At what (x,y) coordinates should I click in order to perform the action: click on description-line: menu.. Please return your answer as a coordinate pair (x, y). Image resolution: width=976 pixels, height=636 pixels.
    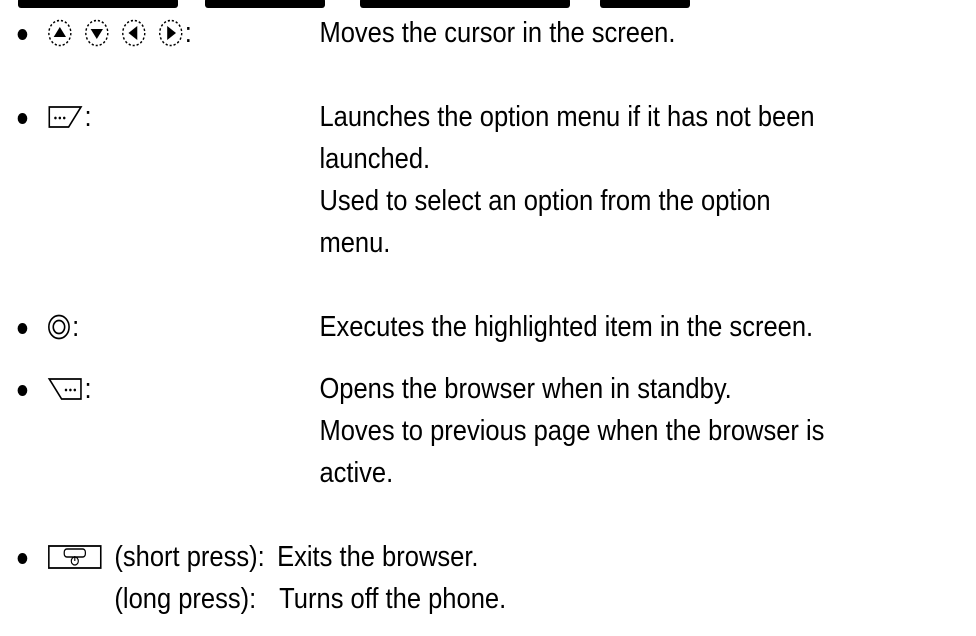
    Looking at the image, I should click on (355, 243).